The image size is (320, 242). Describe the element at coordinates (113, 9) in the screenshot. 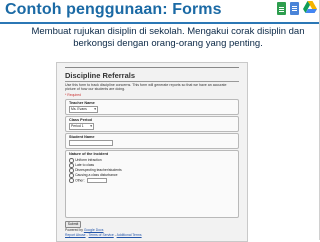

I see `slide-title: Contoh penggunaan: Forms` at that location.